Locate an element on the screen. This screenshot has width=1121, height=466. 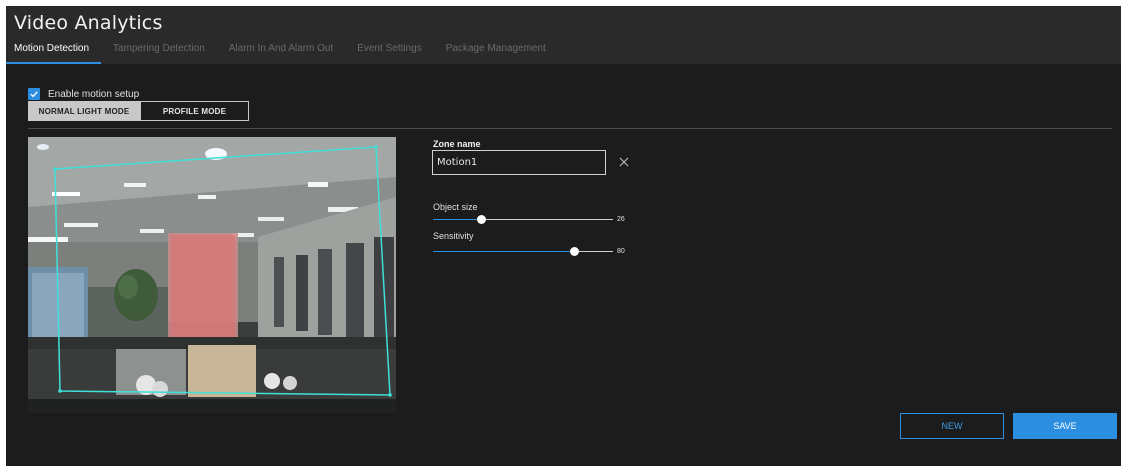
object-size-value: 26 is located at coordinates (621, 219).